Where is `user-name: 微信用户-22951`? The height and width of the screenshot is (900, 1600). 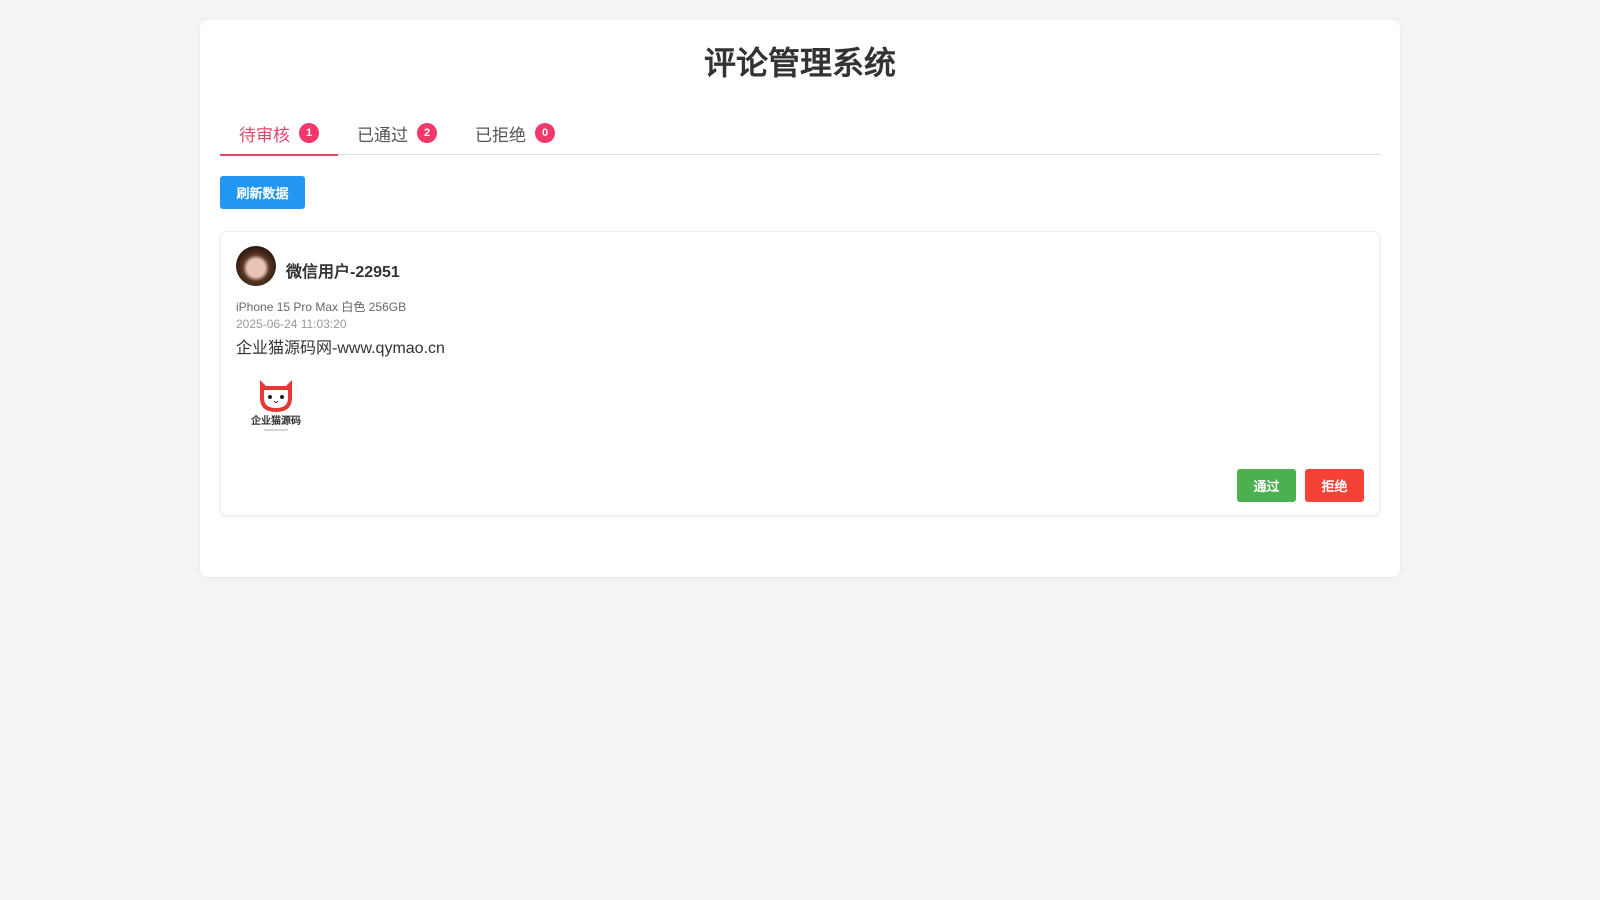
user-name: 微信用户-22951 is located at coordinates (343, 272).